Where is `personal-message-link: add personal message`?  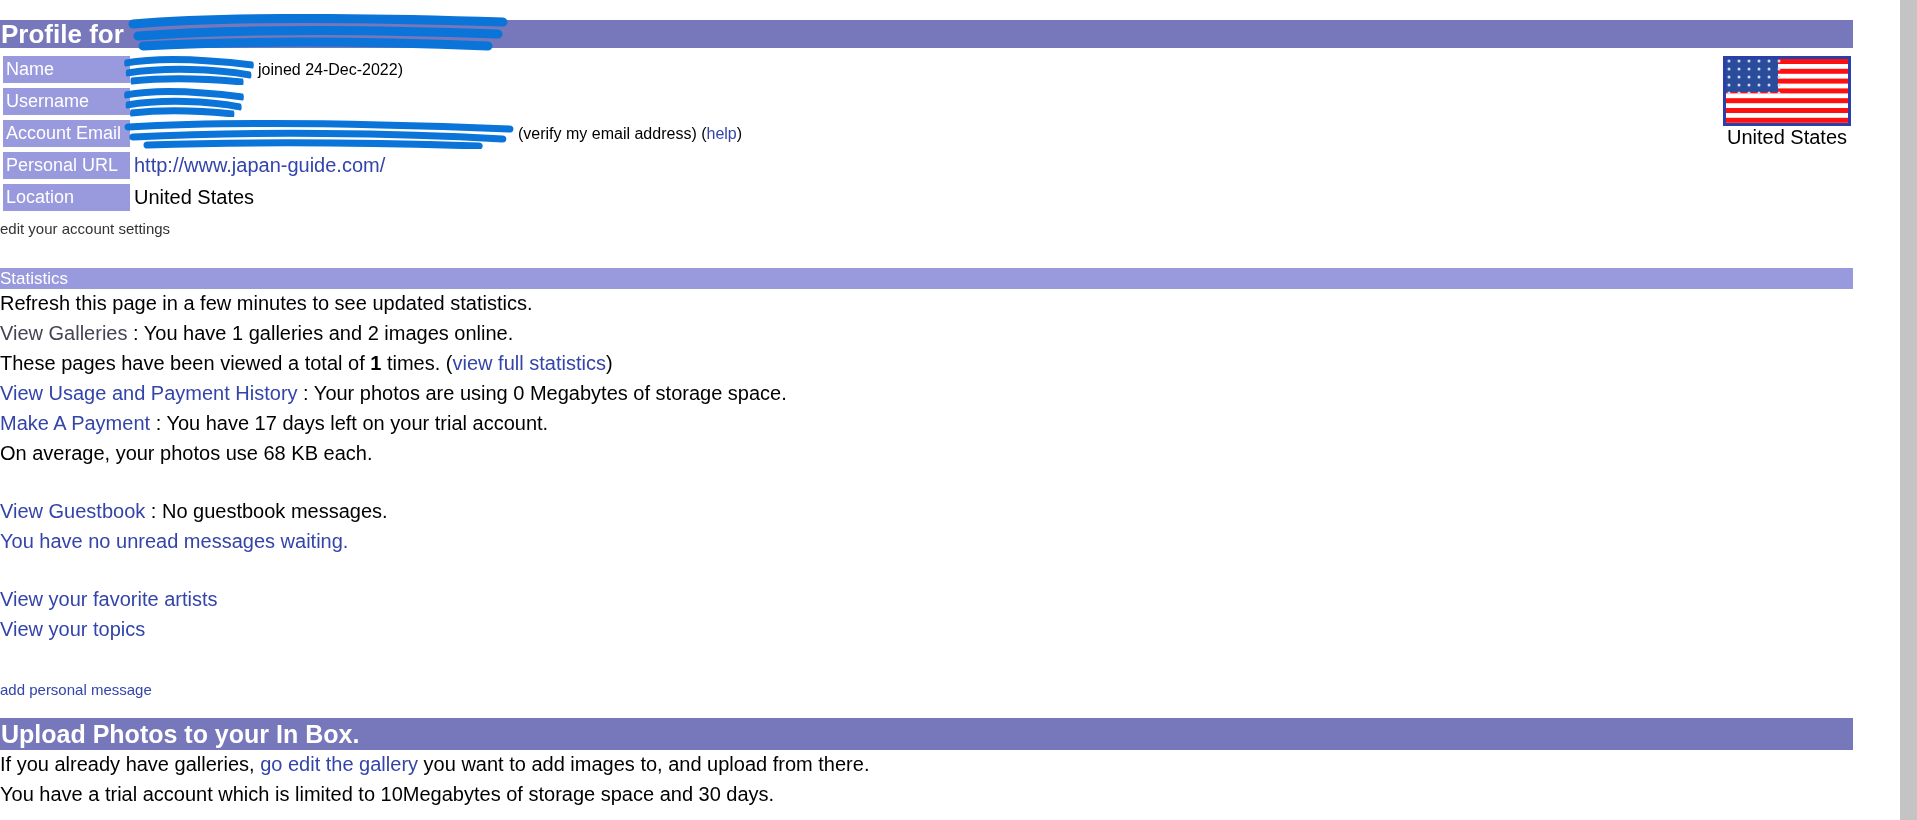
personal-message-link: add personal message is located at coordinates (76, 686).